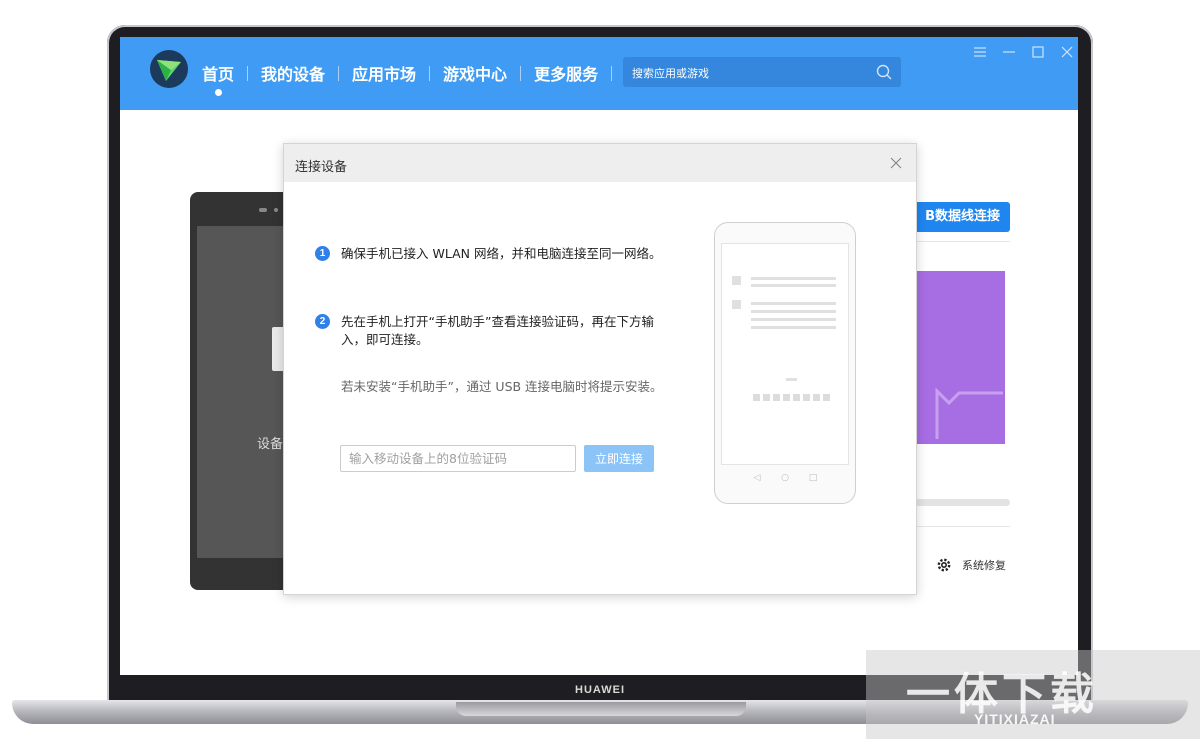 The image size is (1200, 739). Describe the element at coordinates (270, 444) in the screenshot. I see `device-label: 设备` at that location.